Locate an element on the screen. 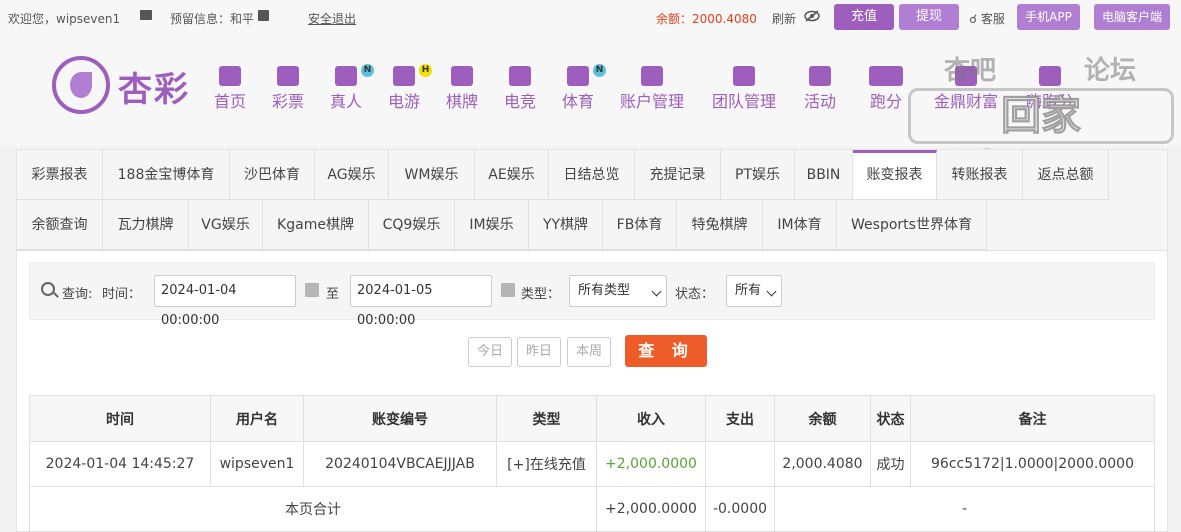 The image size is (1181, 532). tab-rebate-total: 返点总额 is located at coordinates (1066, 175).